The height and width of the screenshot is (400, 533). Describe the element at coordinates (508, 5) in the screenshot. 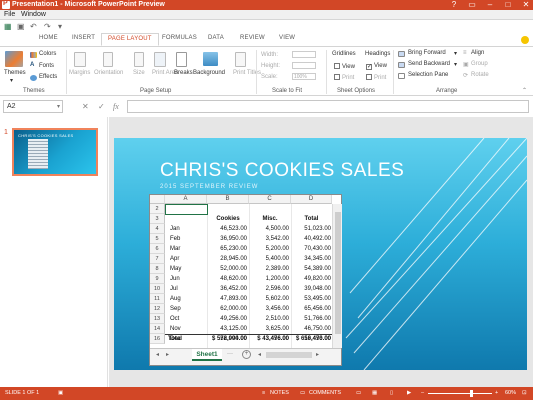

I see `maximize-button: □` at that location.